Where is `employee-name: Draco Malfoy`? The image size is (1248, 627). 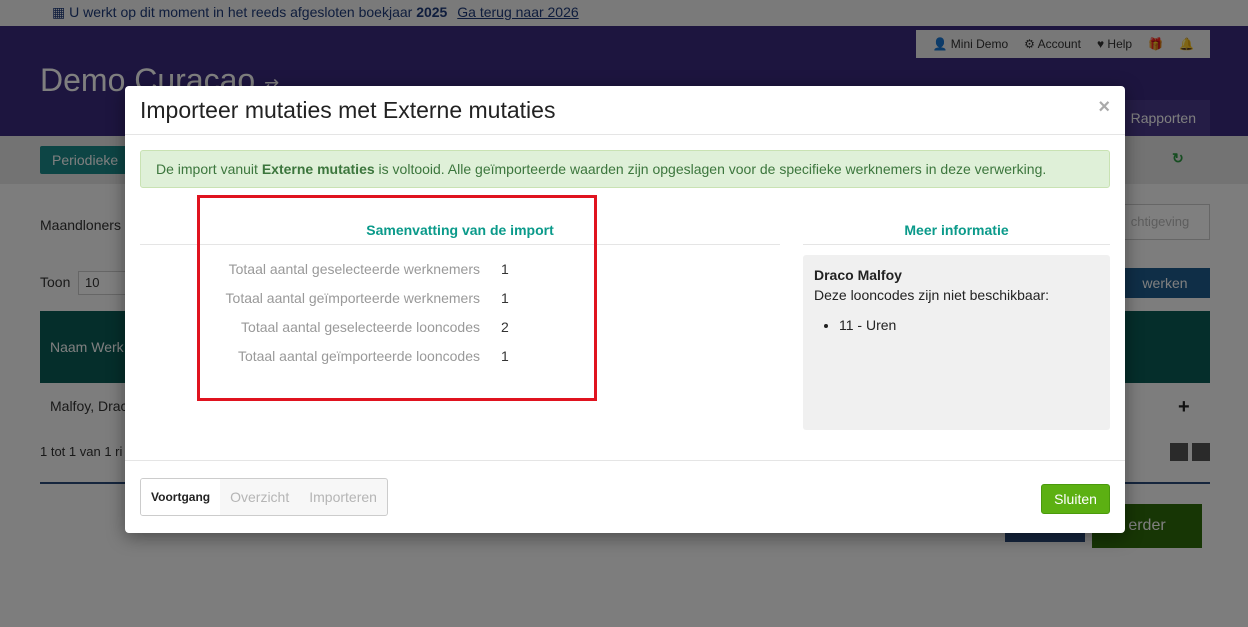
employee-name: Draco Malfoy is located at coordinates (858, 275).